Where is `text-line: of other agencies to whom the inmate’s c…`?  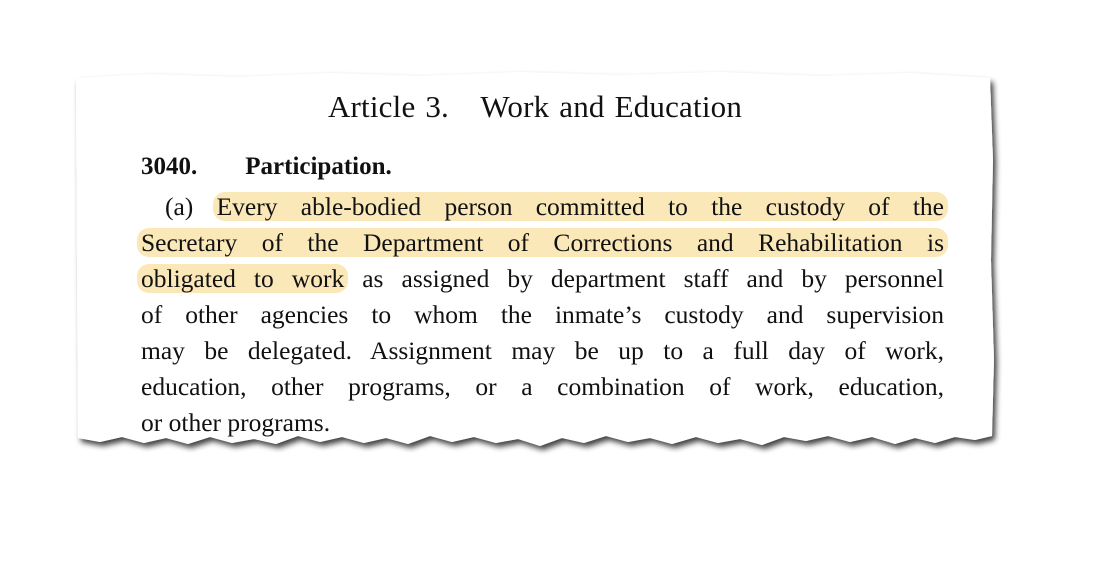
text-line: of other agencies to whom the inmate’s c… is located at coordinates (542, 314).